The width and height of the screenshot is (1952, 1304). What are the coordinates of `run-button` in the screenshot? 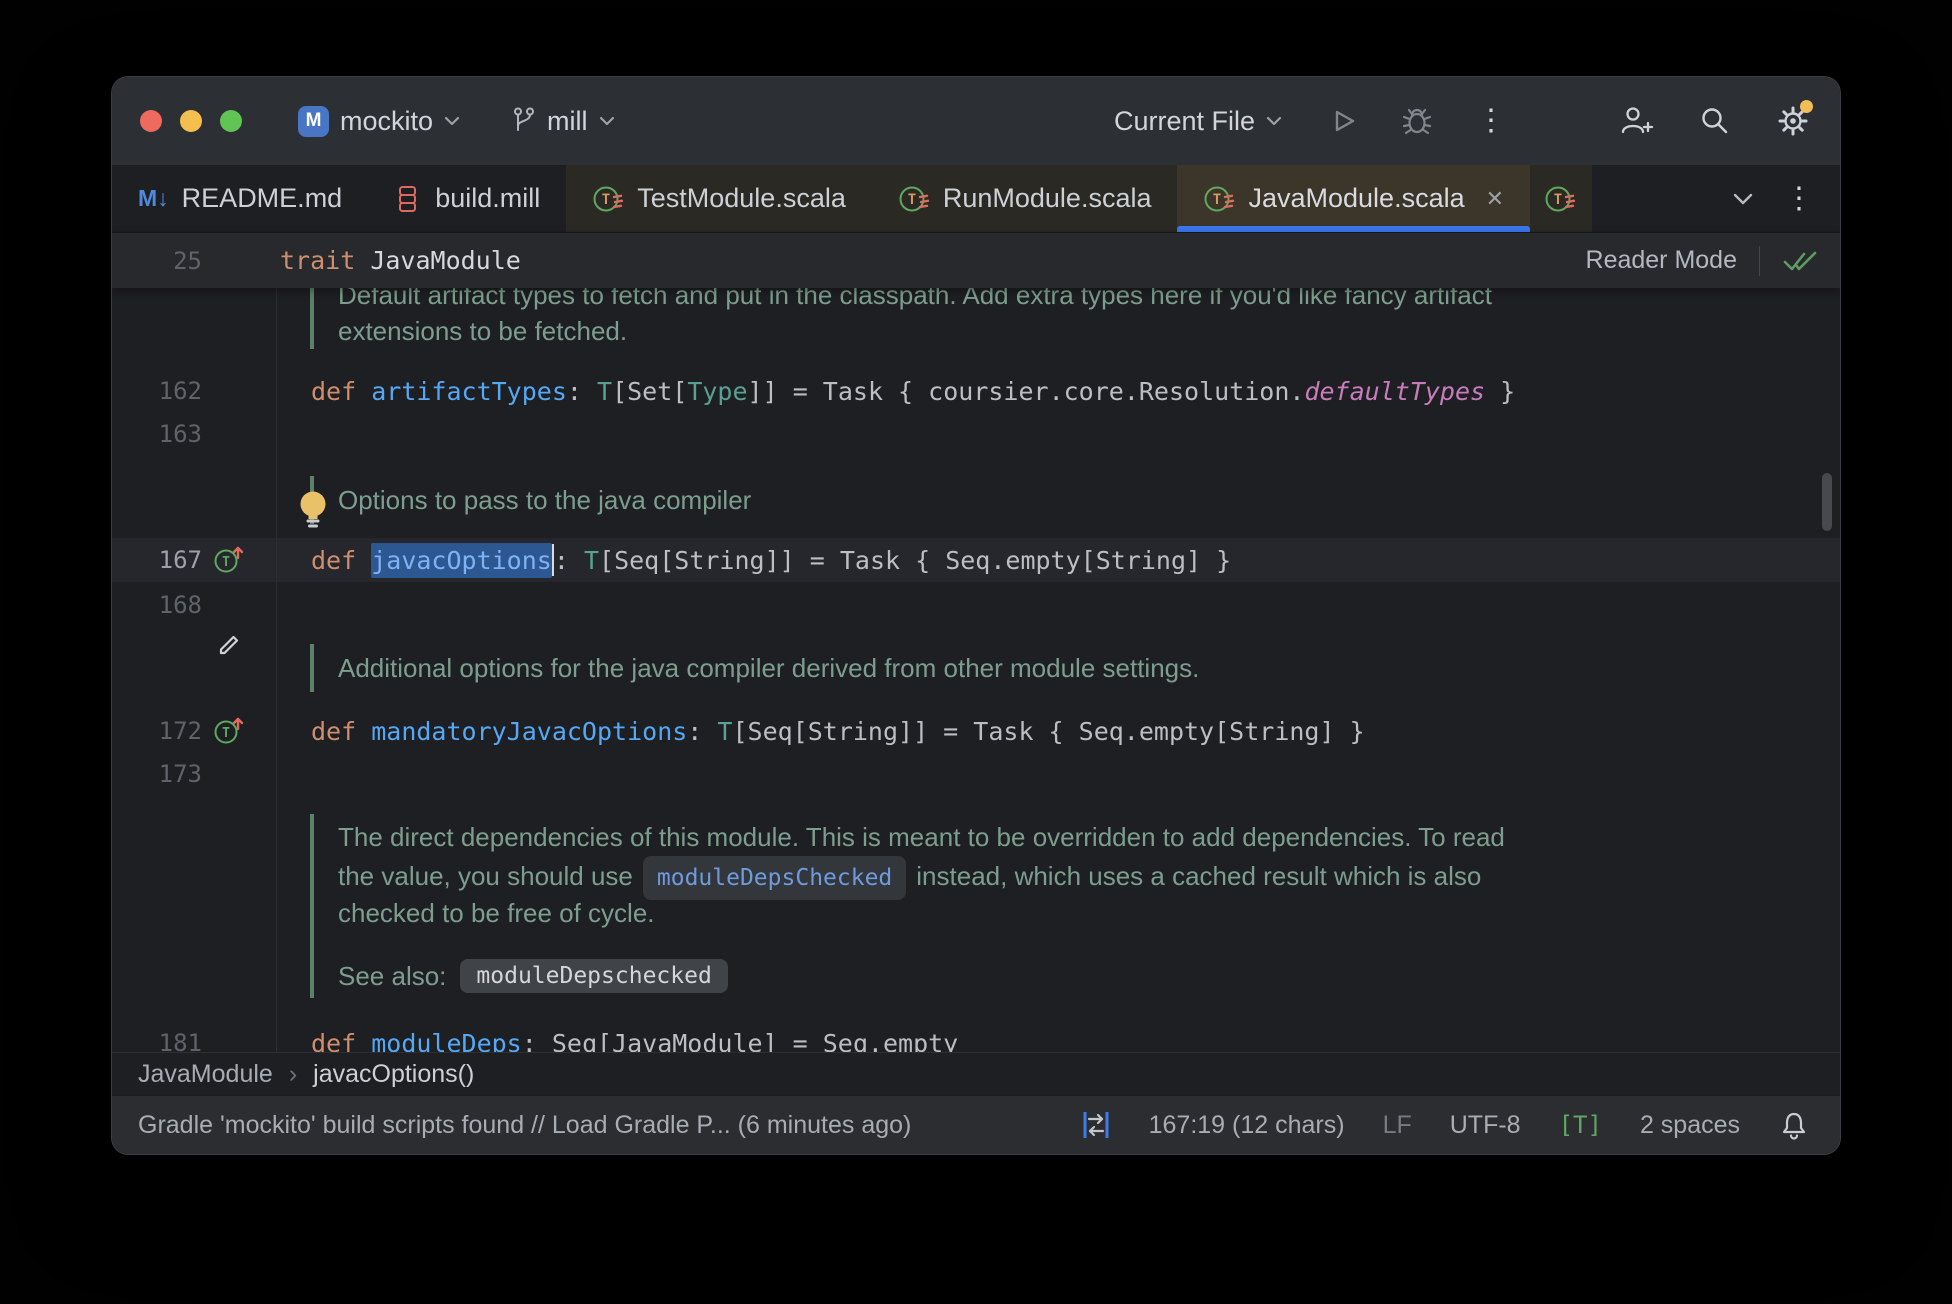 It's located at (1343, 121).